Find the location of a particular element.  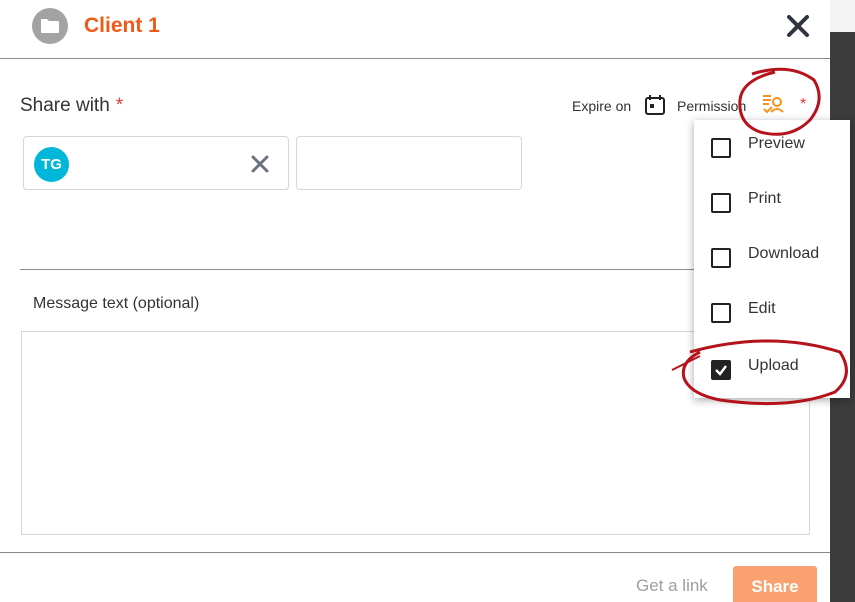

recipient-input is located at coordinates (409, 163).